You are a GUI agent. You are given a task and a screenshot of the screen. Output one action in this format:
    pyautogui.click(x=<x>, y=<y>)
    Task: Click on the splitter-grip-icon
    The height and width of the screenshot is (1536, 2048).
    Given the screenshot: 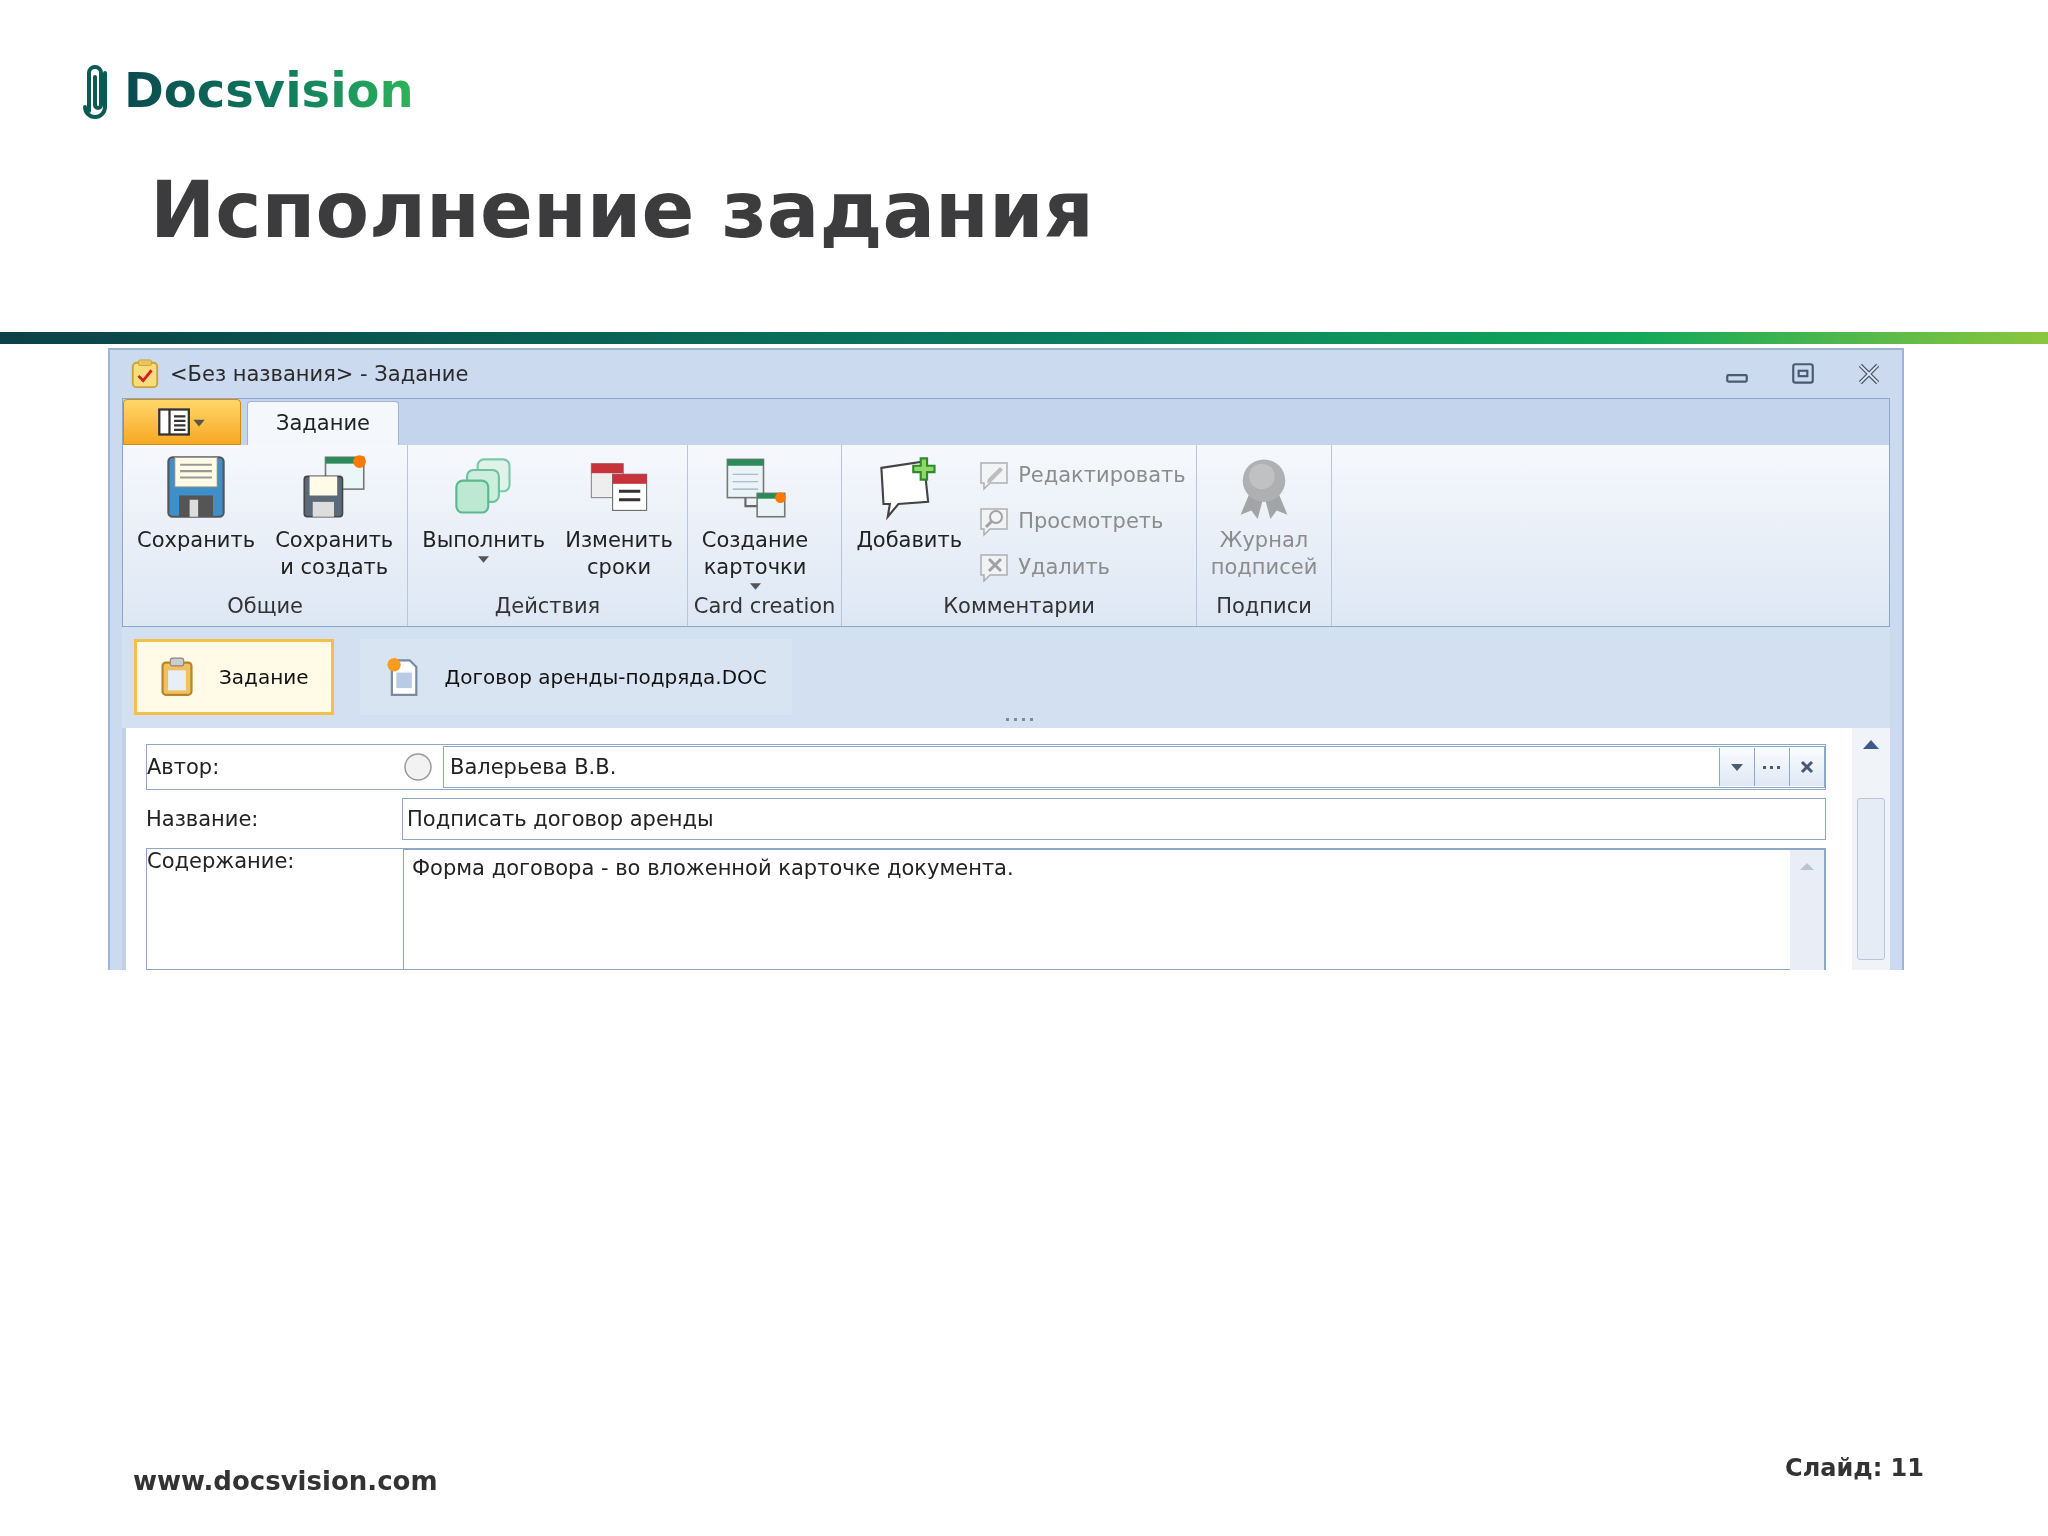 What is the action you would take?
    pyautogui.click(x=1020, y=720)
    